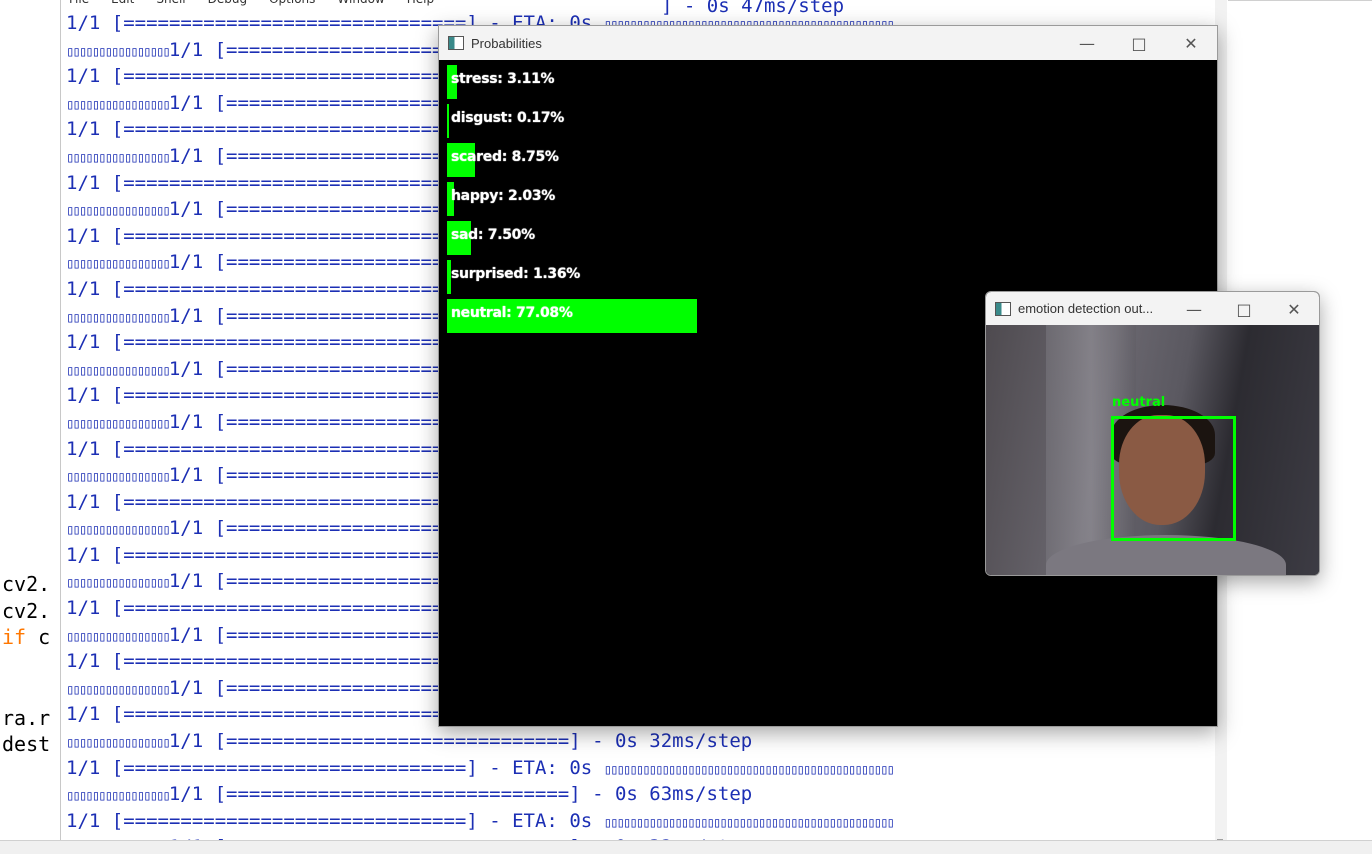  I want to click on probability-bar, so click(448, 121).